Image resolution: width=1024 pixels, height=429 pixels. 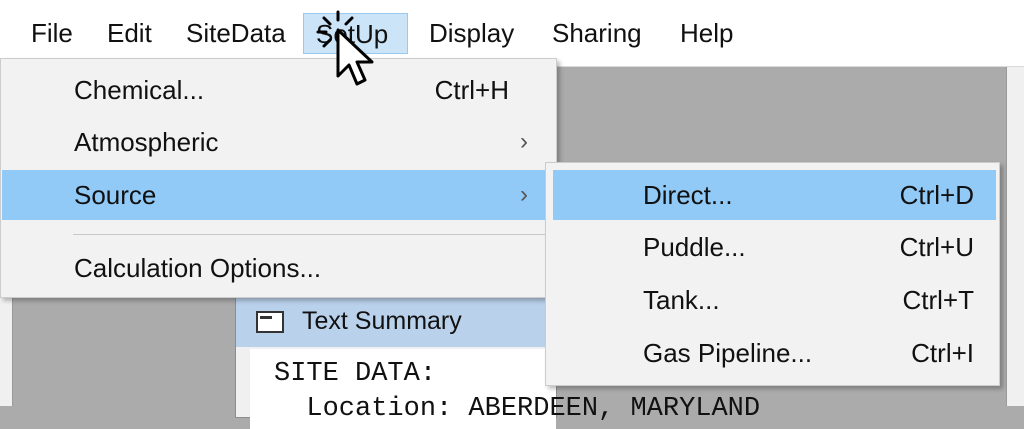 What do you see at coordinates (471, 33) in the screenshot?
I see `menu-display: Display` at bounding box center [471, 33].